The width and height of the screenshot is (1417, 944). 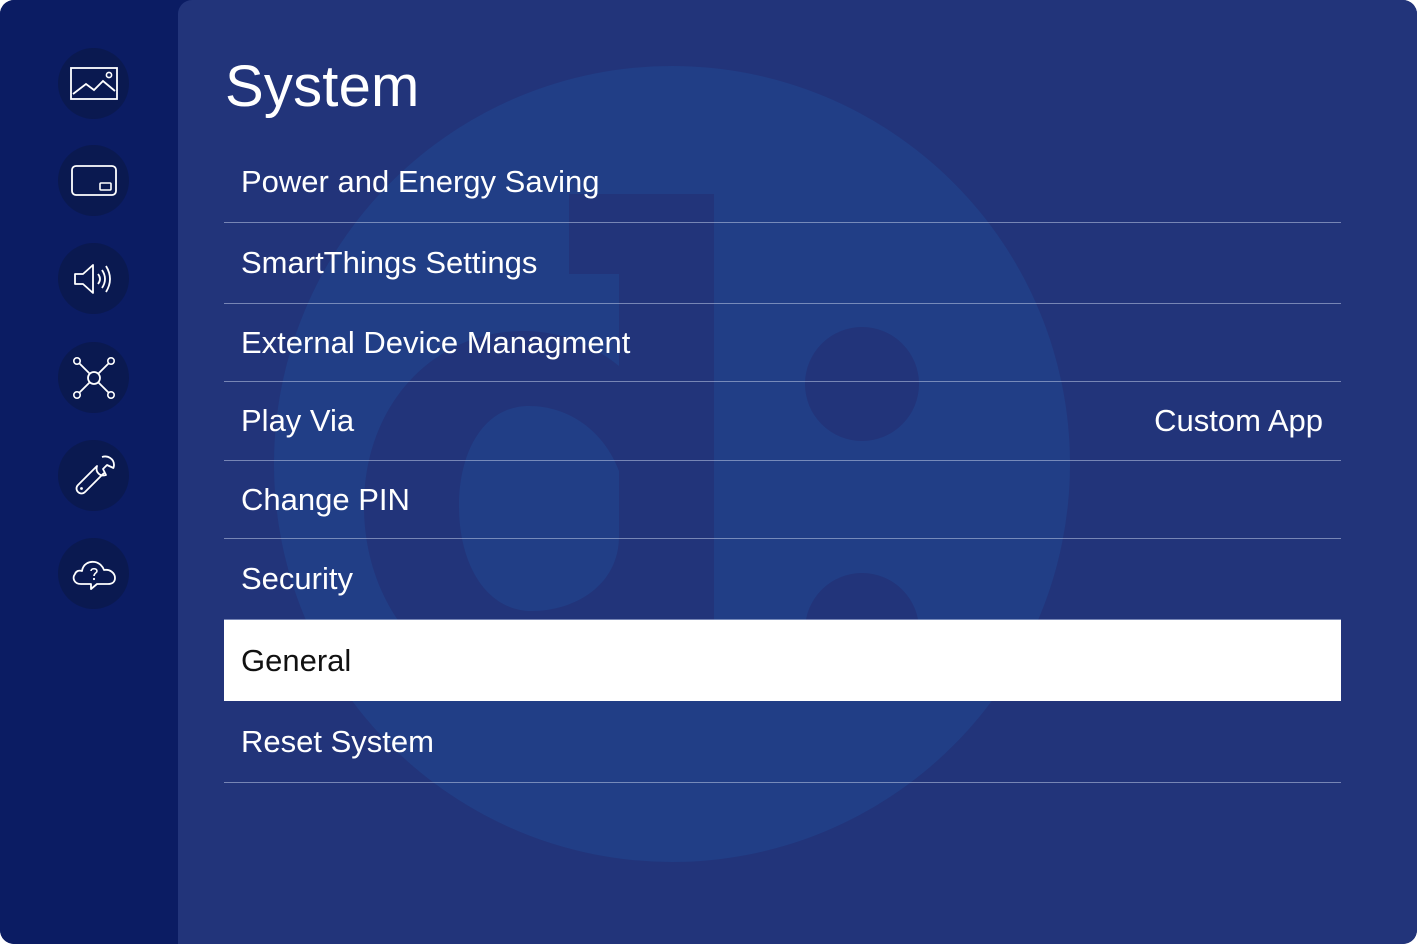 I want to click on menu-item-security: Security, so click(x=782, y=579).